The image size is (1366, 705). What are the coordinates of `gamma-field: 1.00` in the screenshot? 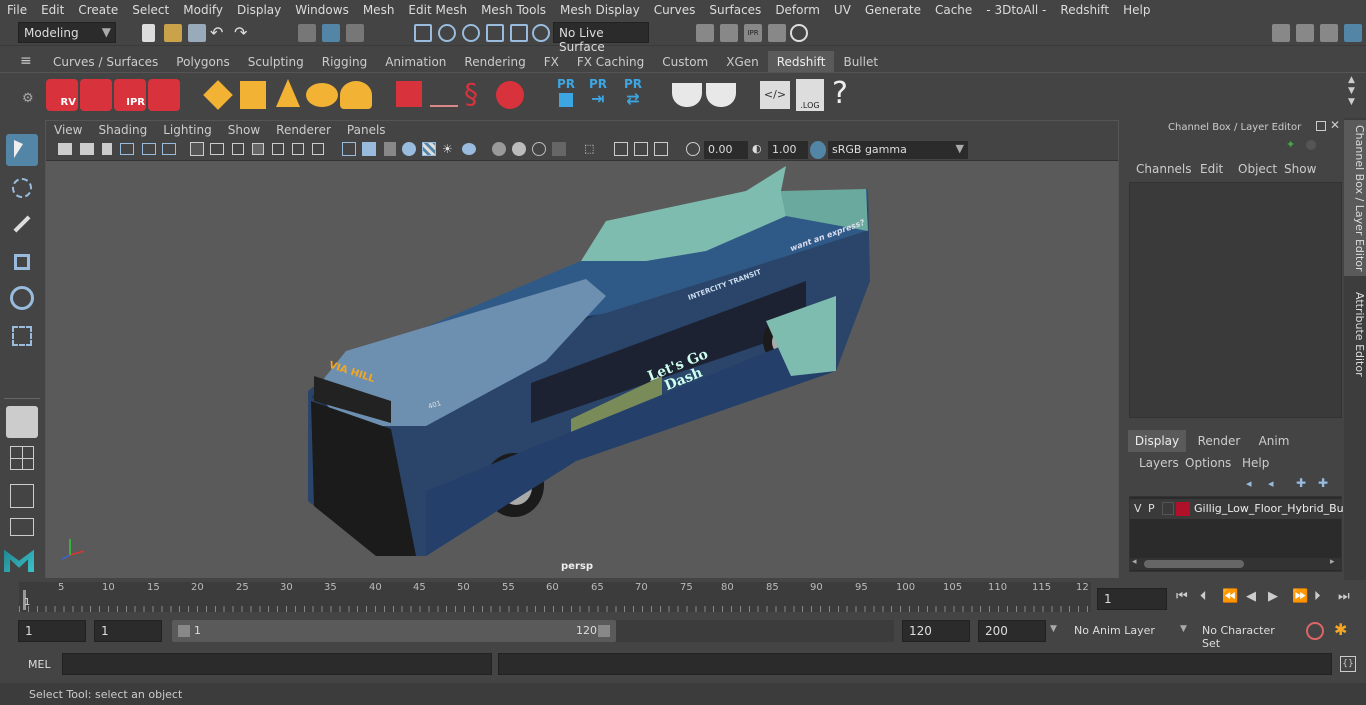 It's located at (788, 150).